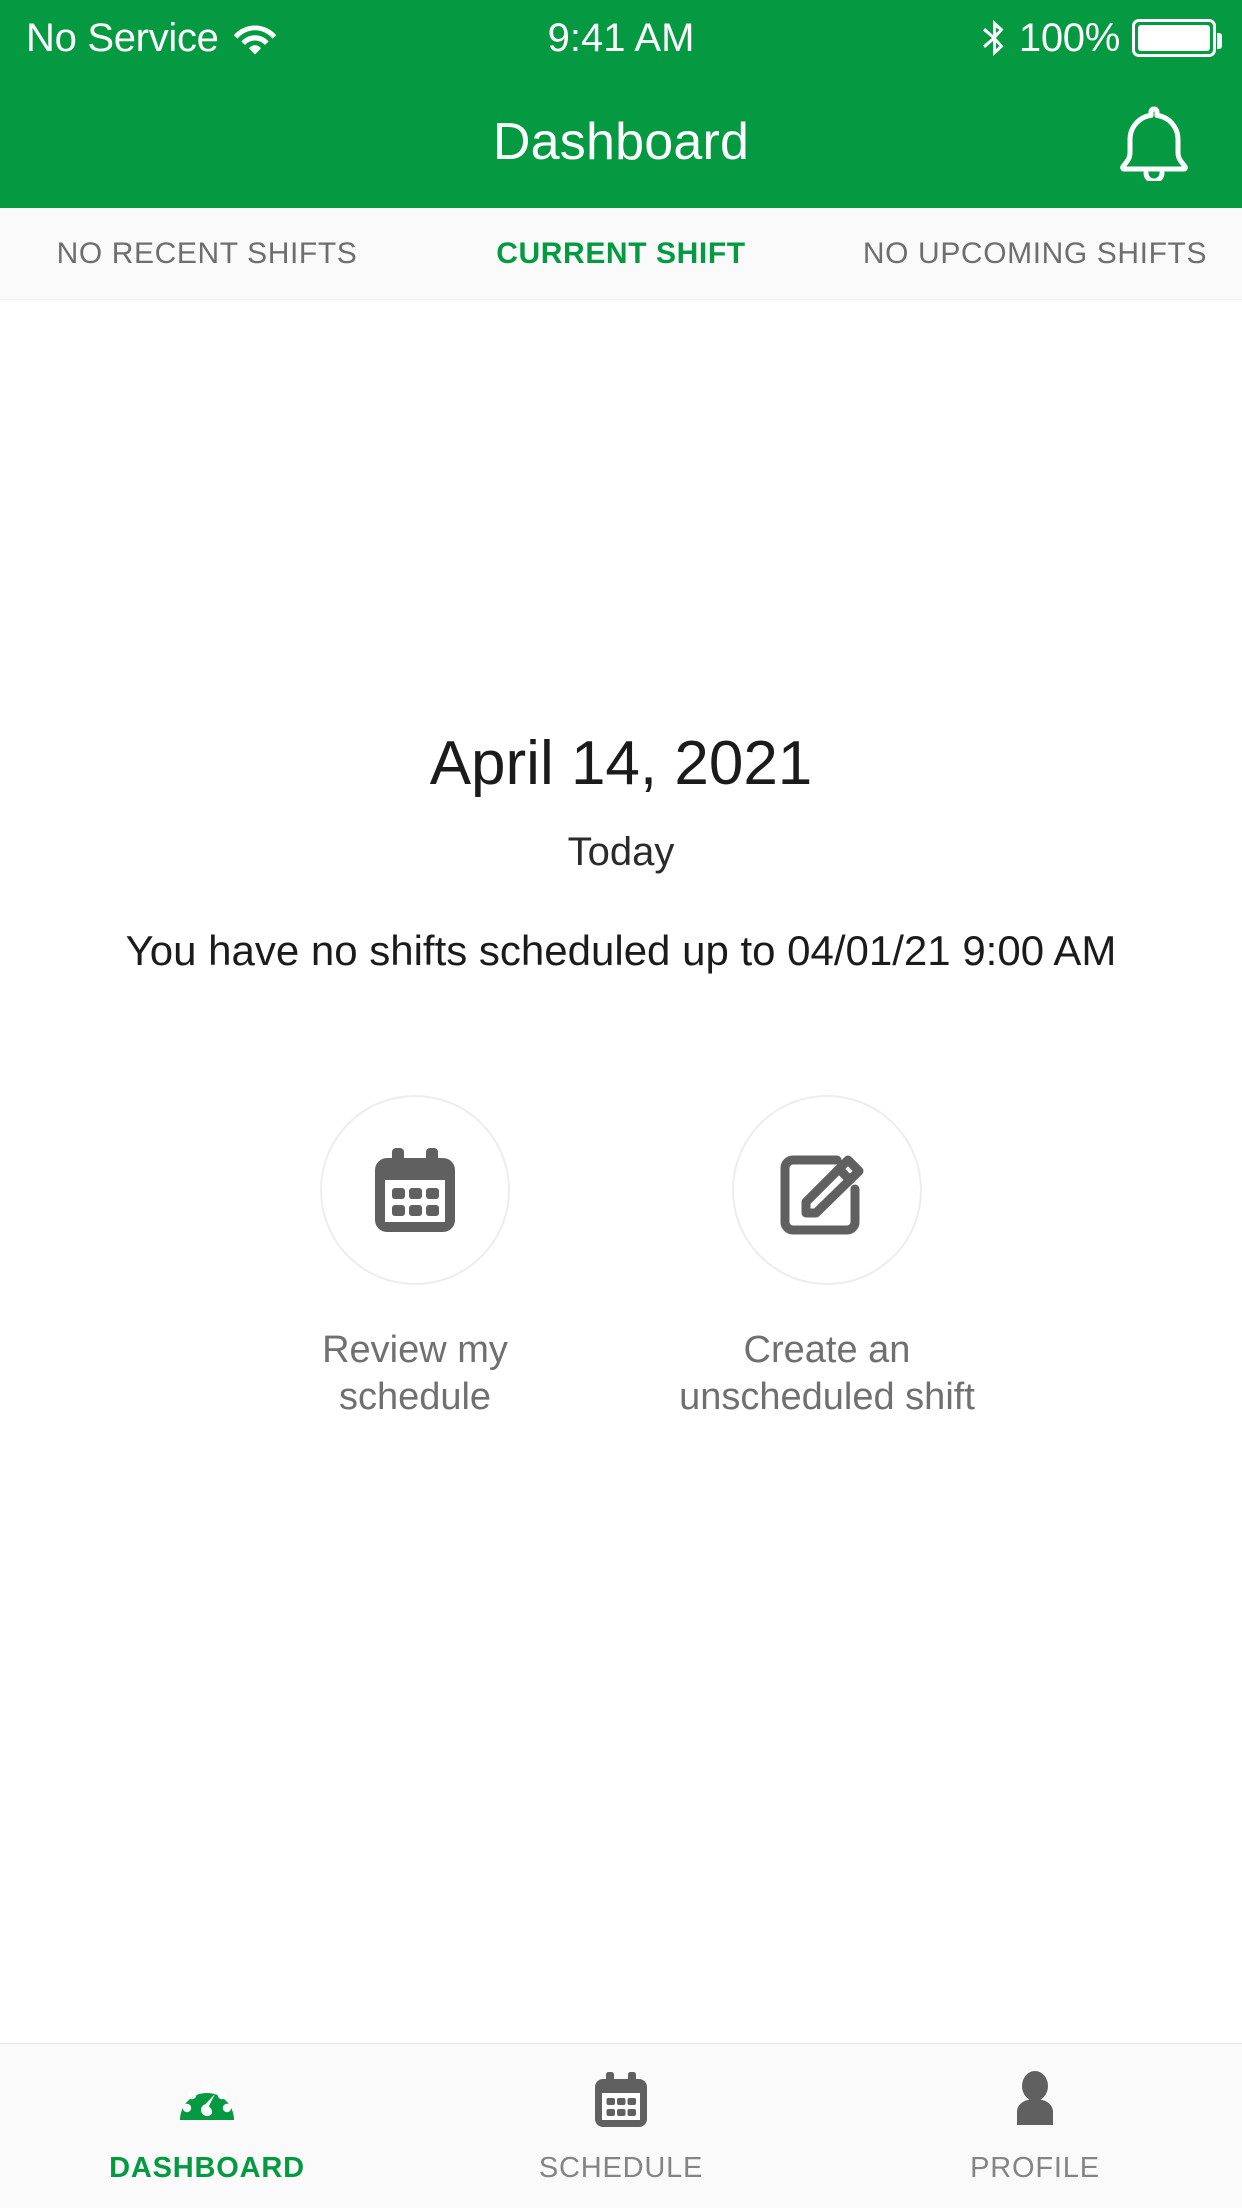 This screenshot has width=1242, height=2208. What do you see at coordinates (287, 38) in the screenshot?
I see `status-bar-left: No Service` at bounding box center [287, 38].